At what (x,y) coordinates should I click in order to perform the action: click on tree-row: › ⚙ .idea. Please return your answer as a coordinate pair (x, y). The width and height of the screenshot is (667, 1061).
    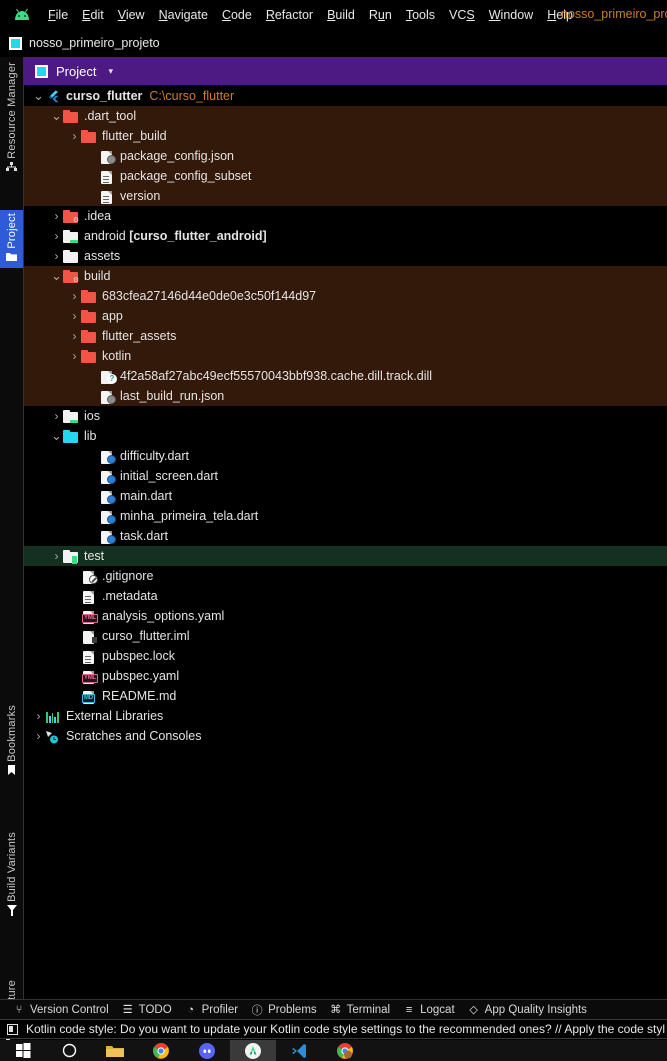
    Looking at the image, I should click on (345, 216).